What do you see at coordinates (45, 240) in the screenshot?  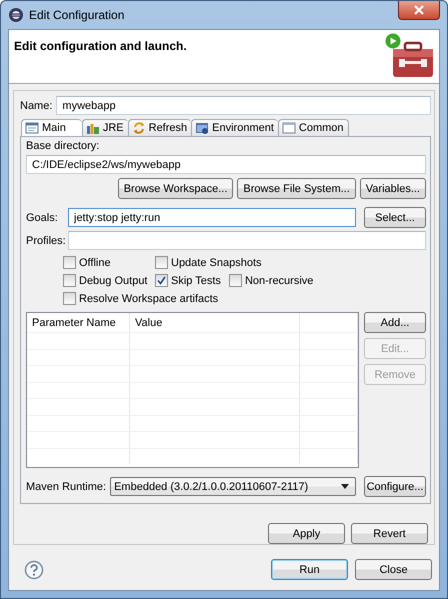 I see `profiles-label: Profiles:` at bounding box center [45, 240].